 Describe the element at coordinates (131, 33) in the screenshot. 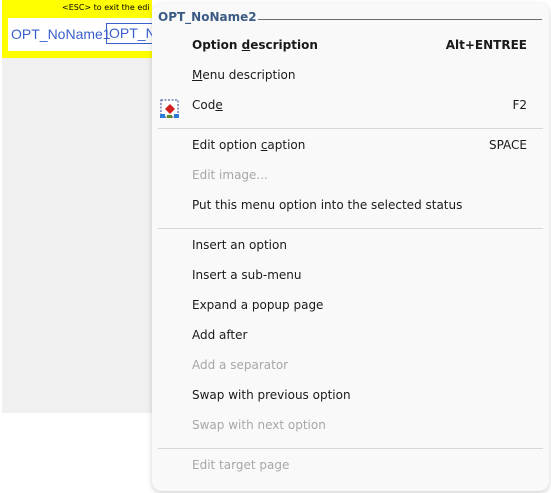

I see `menubar-option-2-selected: OPT_NoName2` at that location.